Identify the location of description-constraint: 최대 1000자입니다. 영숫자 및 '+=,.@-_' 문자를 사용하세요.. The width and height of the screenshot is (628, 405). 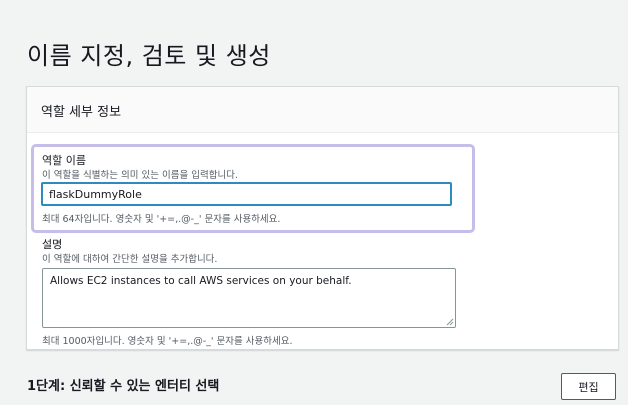
(167, 341).